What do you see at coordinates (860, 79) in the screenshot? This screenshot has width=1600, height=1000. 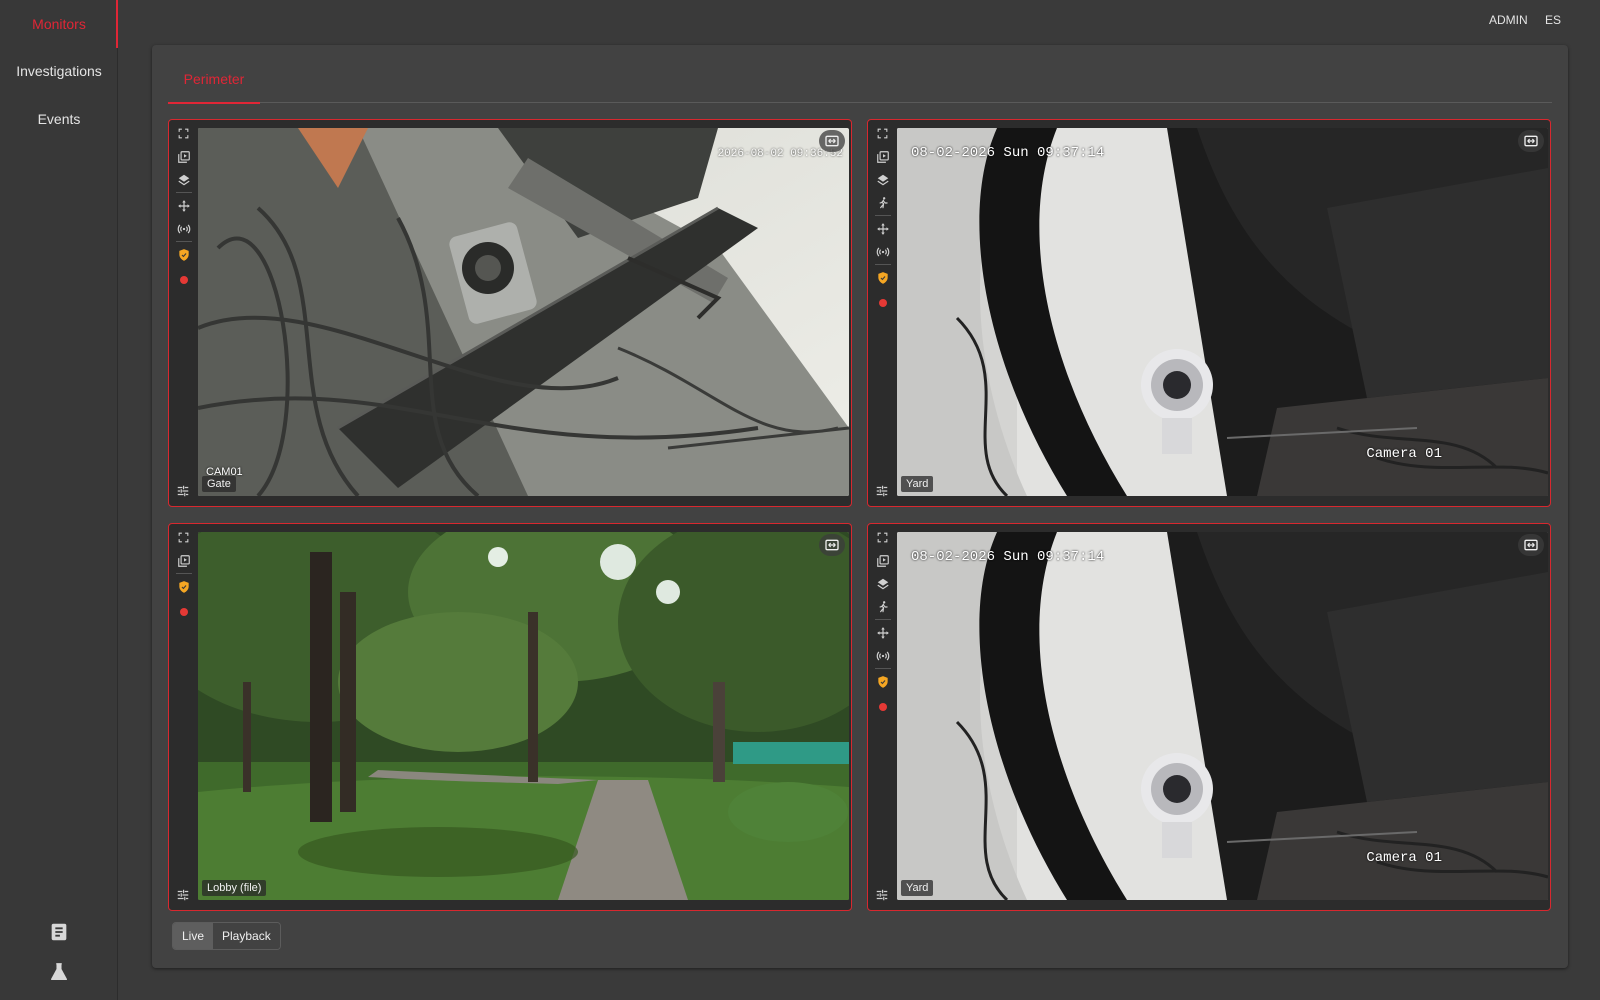 I see `tab-bar: Perimeter` at bounding box center [860, 79].